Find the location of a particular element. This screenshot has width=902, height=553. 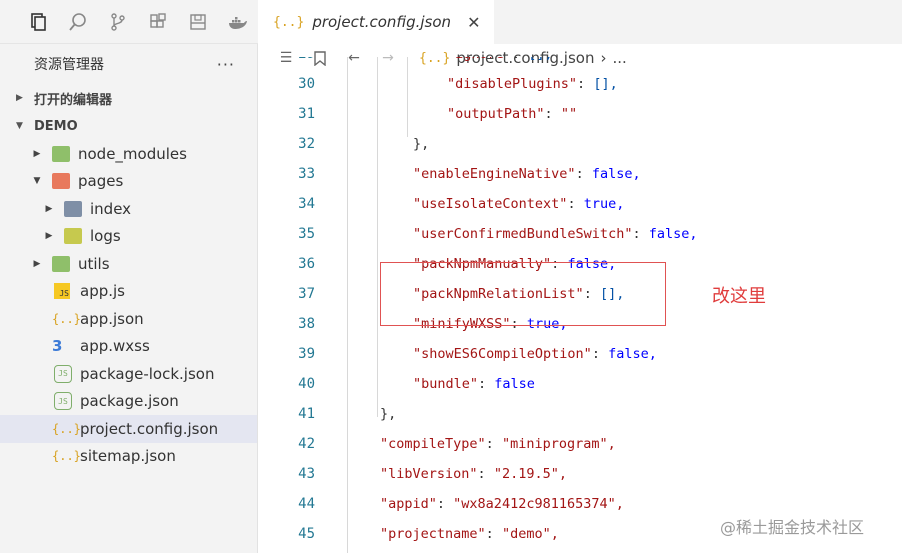

code-line: 34 "useIsolateContext": true, is located at coordinates (580, 204).